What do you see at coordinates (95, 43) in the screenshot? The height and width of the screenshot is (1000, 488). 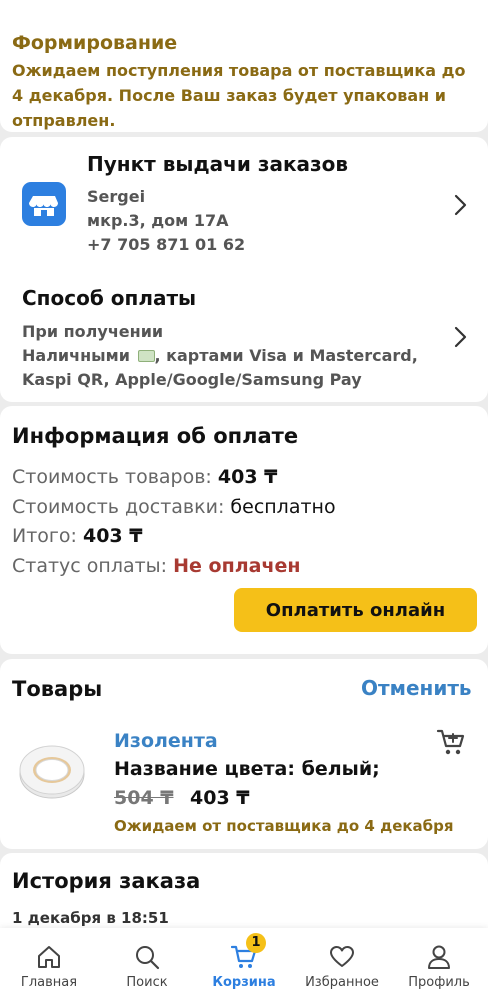 I see `status-title: Формирование` at bounding box center [95, 43].